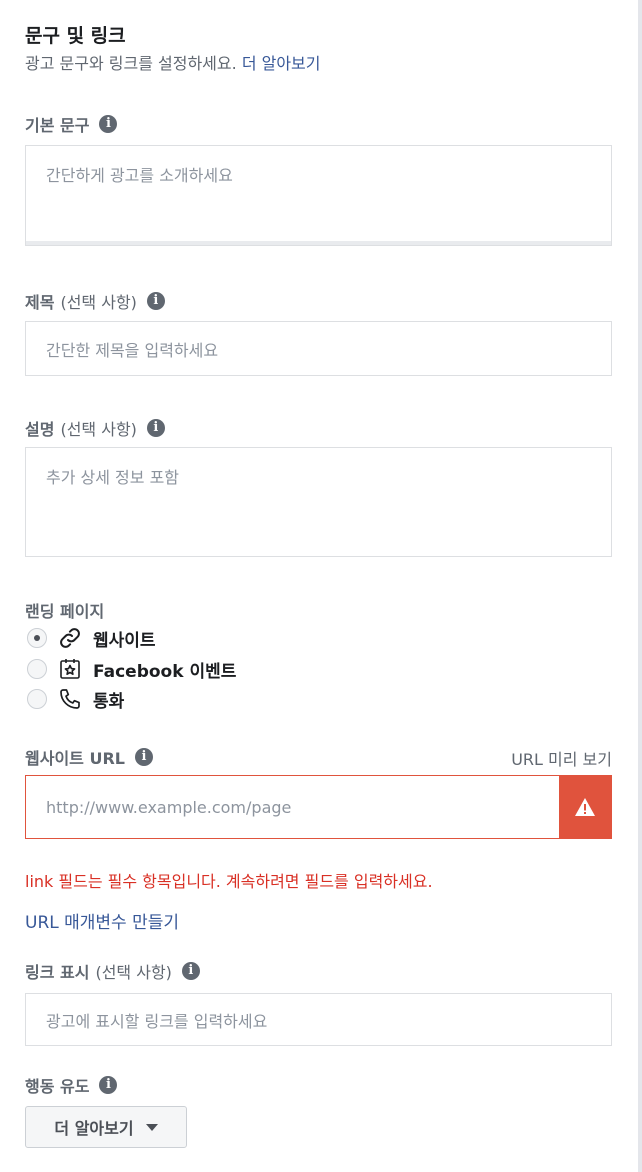  What do you see at coordinates (318, 348) in the screenshot?
I see `headline-input: 간단한 제목을 입력하세요` at bounding box center [318, 348].